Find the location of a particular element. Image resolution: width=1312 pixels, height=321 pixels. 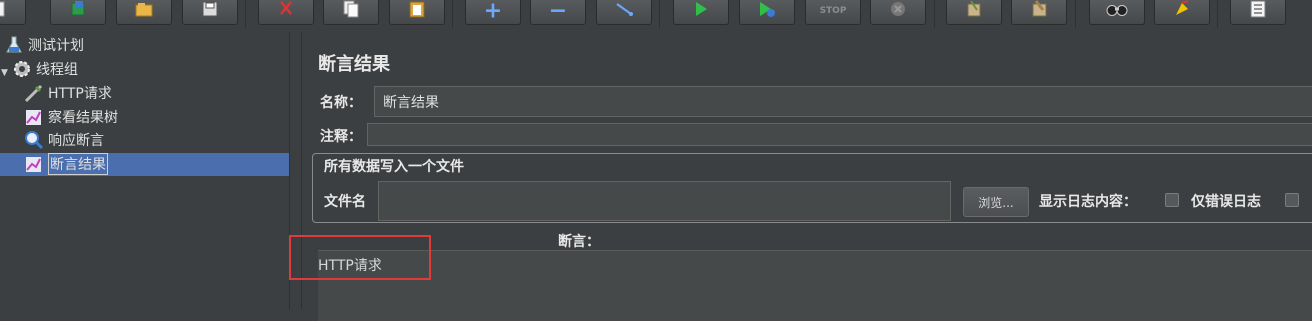

clear-icon is located at coordinates (974, 11).